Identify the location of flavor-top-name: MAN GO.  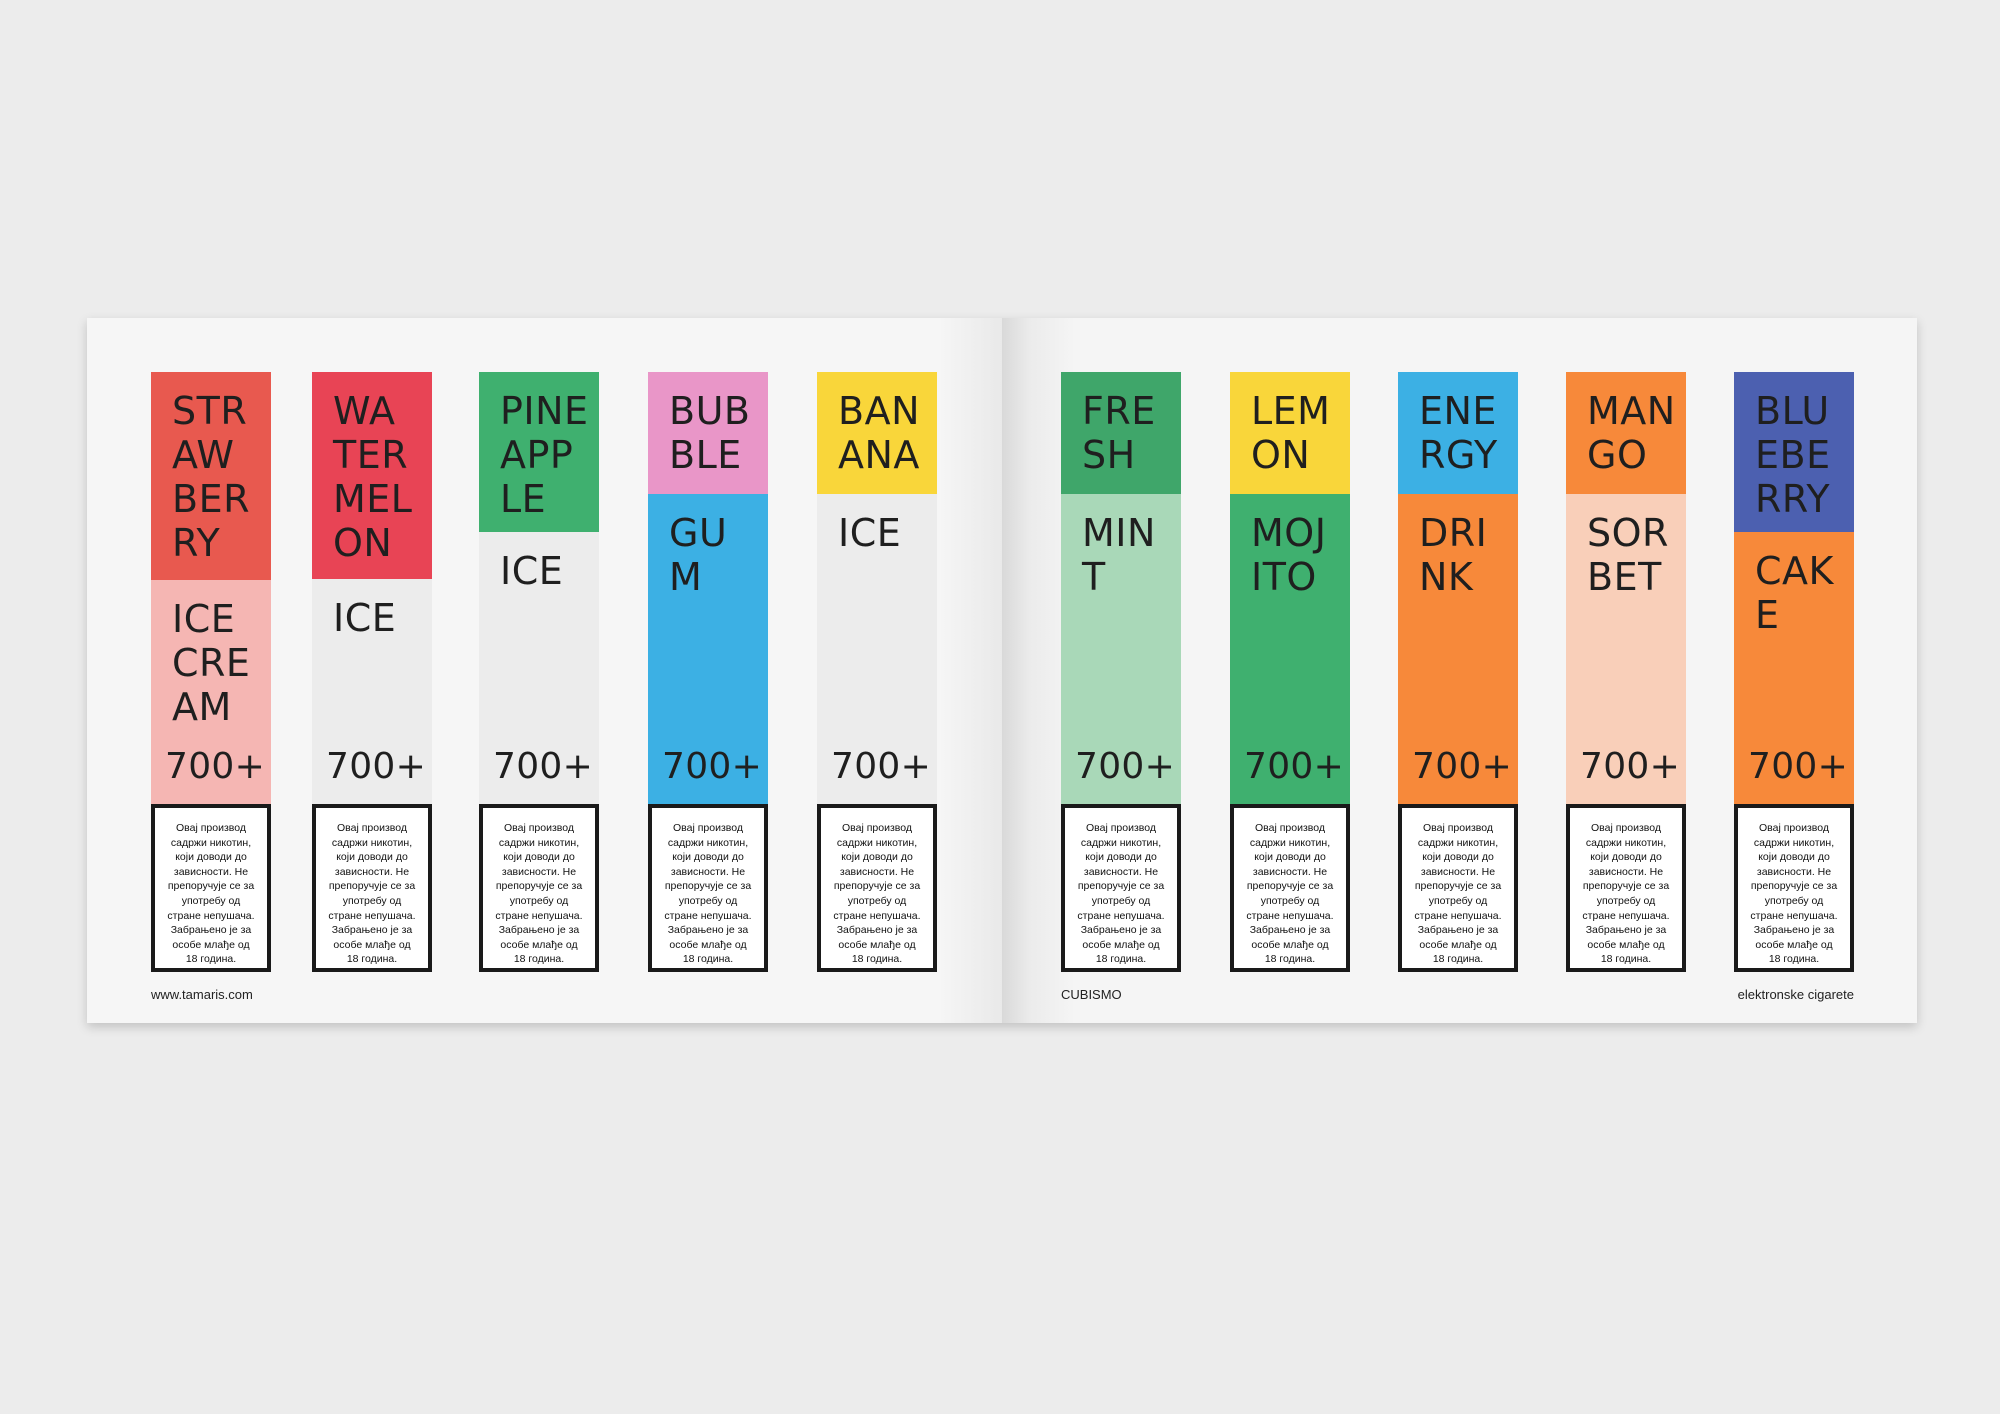
(1631, 433).